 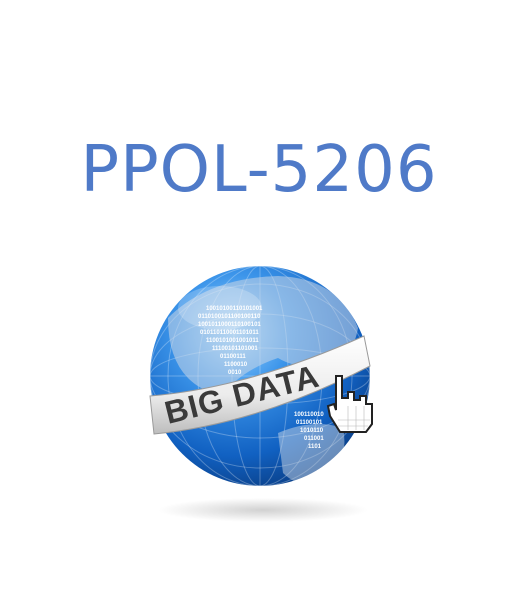 I want to click on binary-row: 01100111, so click(x=233, y=357).